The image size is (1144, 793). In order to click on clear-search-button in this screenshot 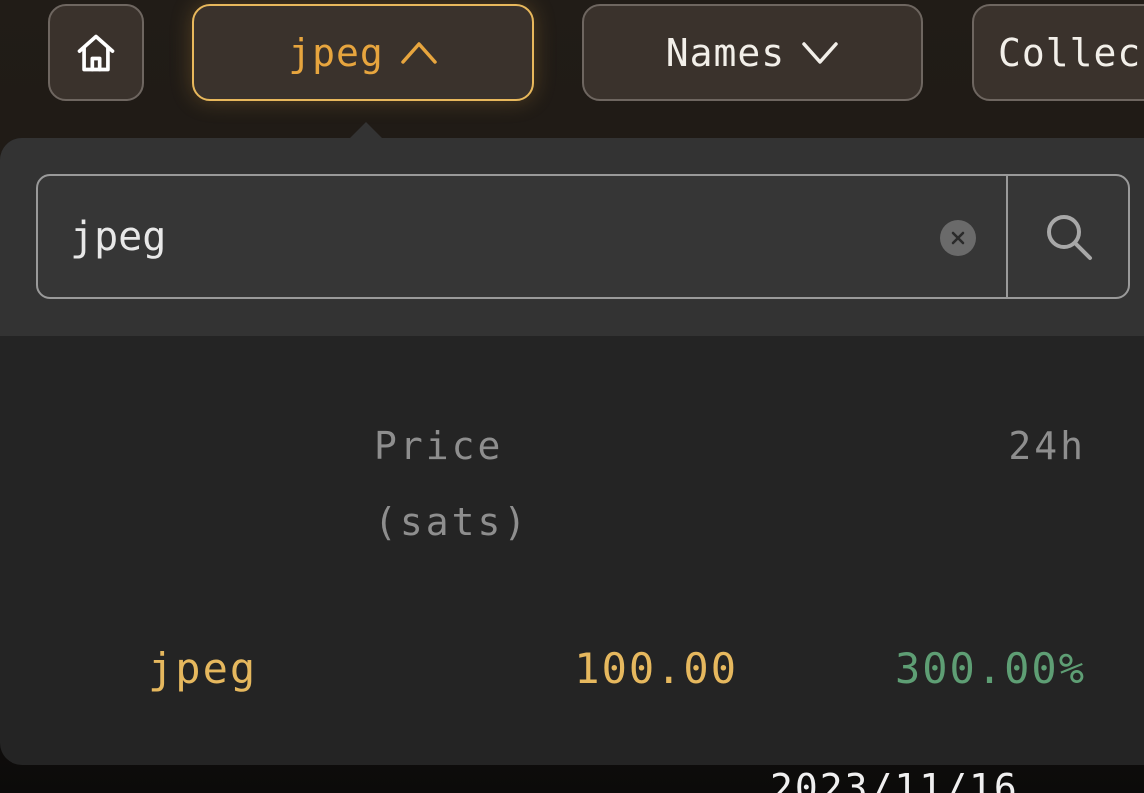, I will do `click(958, 238)`.